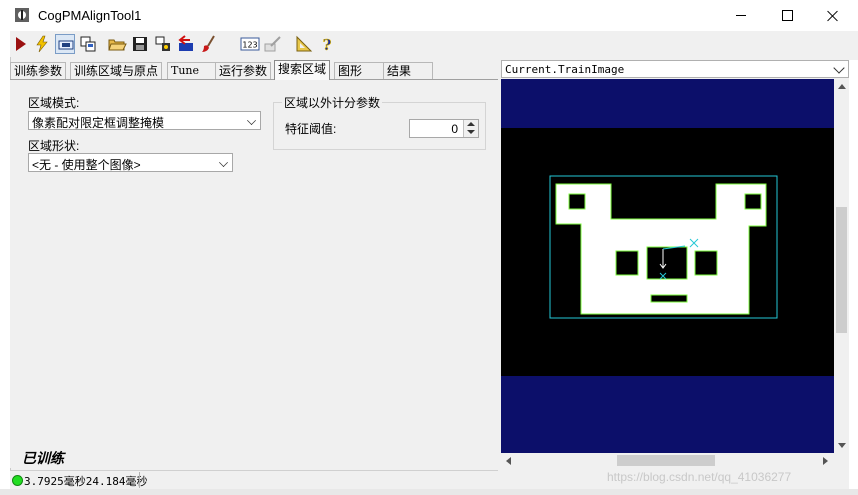 The width and height of the screenshot is (858, 495). Describe the element at coordinates (88, 44) in the screenshot. I see `copy-image-icon` at that location.